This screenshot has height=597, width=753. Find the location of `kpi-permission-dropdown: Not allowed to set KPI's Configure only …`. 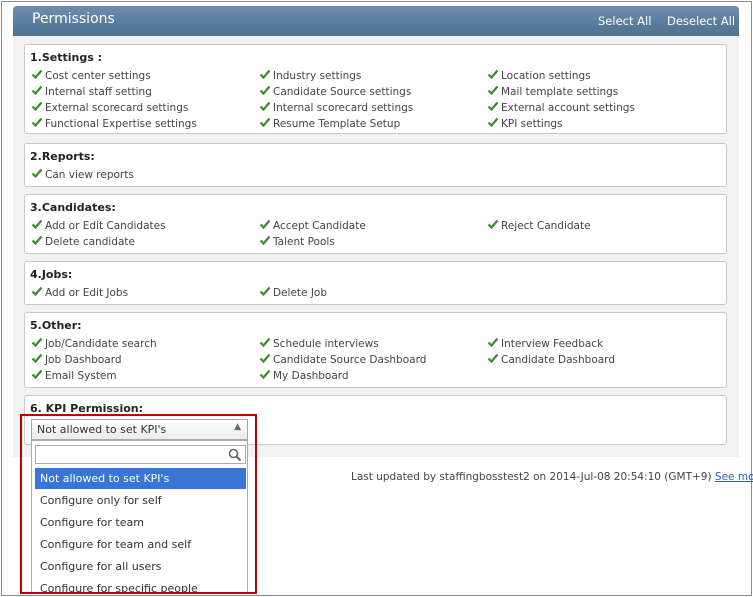

kpi-permission-dropdown: Not allowed to set KPI's Configure only … is located at coordinates (139, 517).